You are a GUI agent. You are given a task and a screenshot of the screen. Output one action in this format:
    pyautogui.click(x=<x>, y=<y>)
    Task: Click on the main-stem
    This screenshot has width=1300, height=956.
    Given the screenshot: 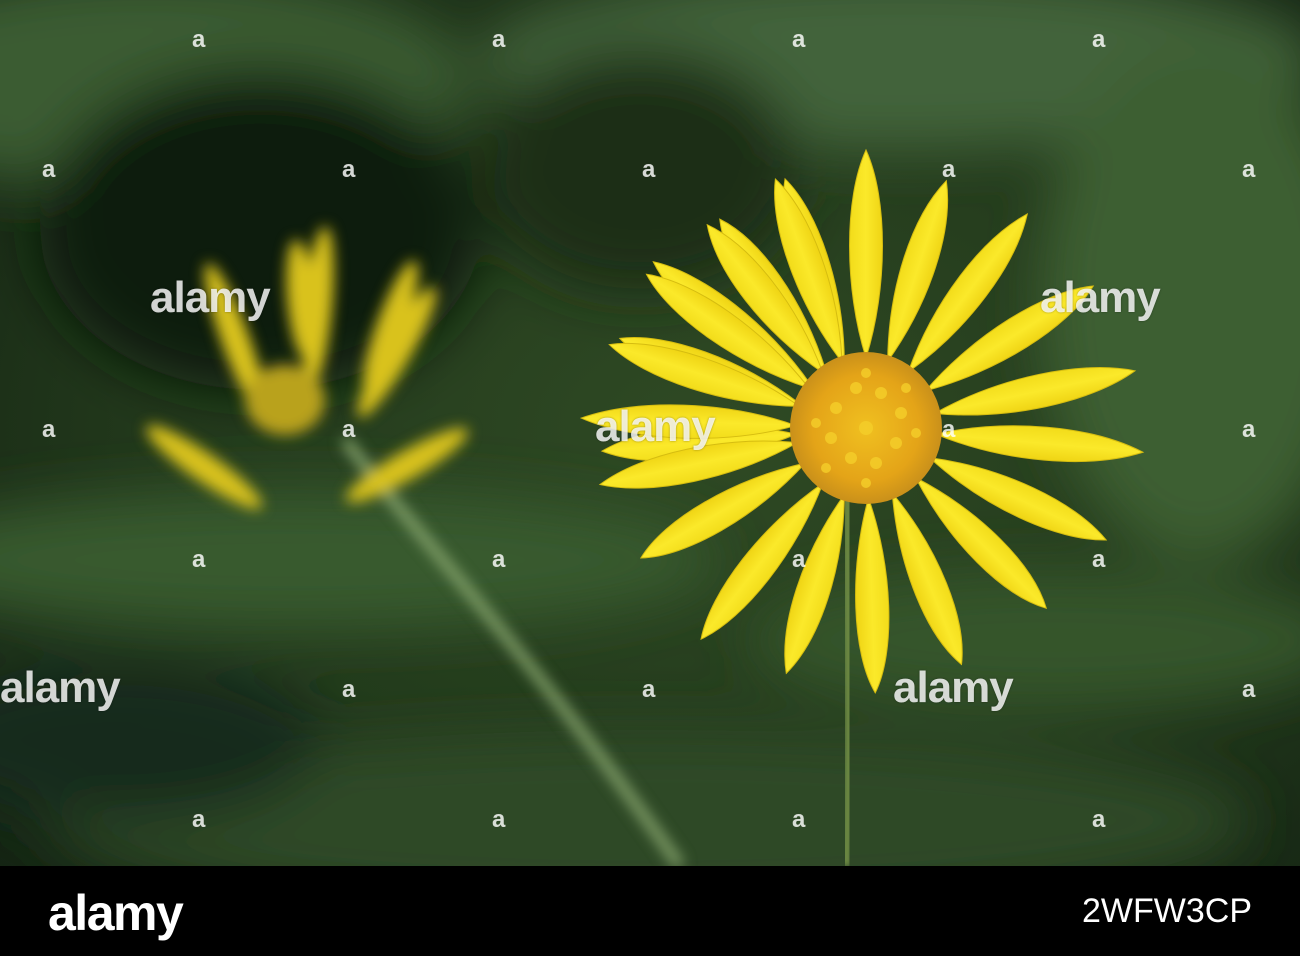 What is the action you would take?
    pyautogui.click(x=847, y=672)
    